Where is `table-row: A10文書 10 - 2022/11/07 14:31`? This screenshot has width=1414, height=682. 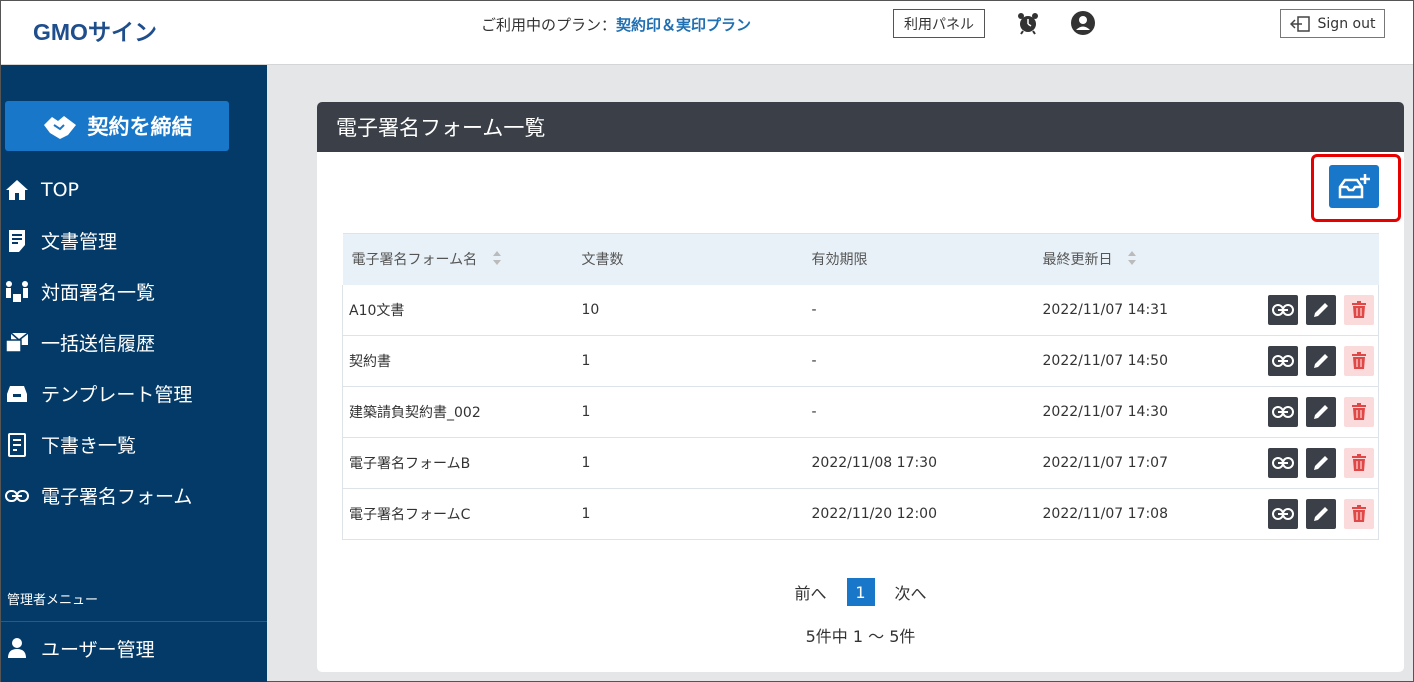
table-row: A10文書 10 - 2022/11/07 14:31 is located at coordinates (860, 310).